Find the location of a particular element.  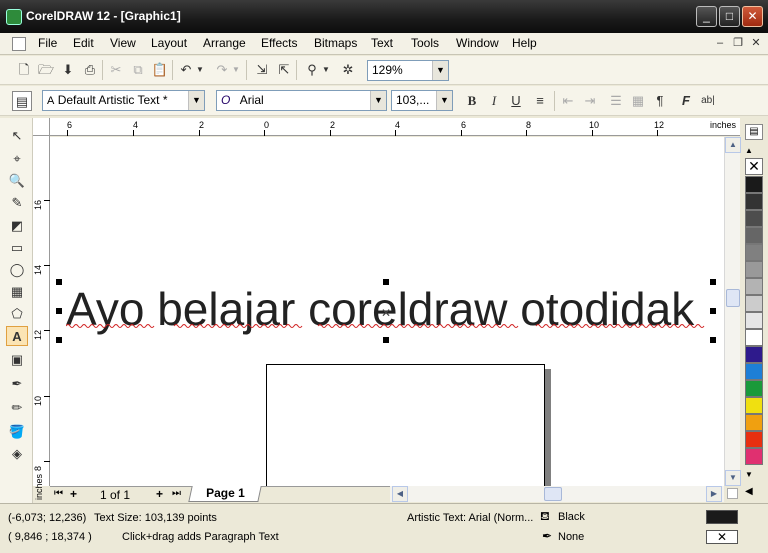

vertical-text-icon: ab| is located at coordinates (708, 101).